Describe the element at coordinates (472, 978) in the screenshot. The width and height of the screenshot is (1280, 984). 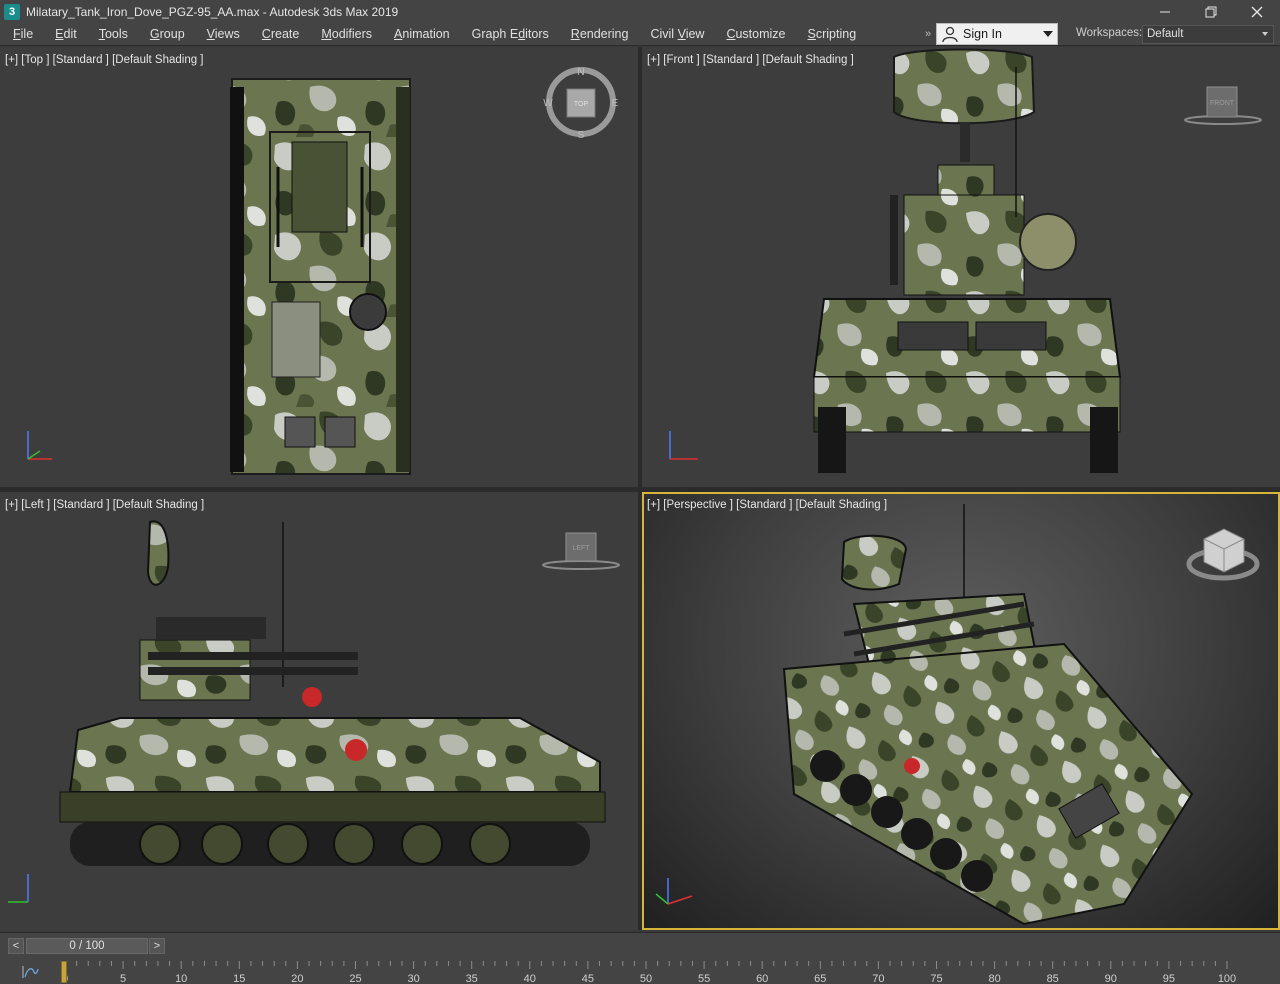
I see `timeline-tick-label: 35` at that location.